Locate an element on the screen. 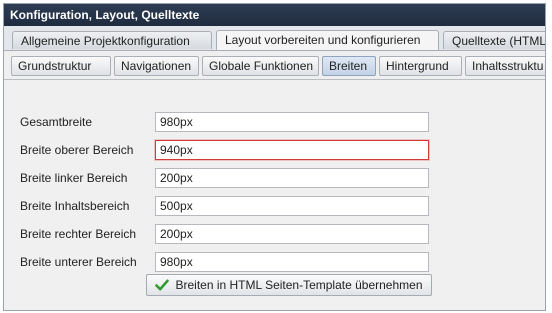 The width and height of the screenshot is (552, 313). field-row-oberer-bereich: Breite oberer Bereich is located at coordinates (274, 150).